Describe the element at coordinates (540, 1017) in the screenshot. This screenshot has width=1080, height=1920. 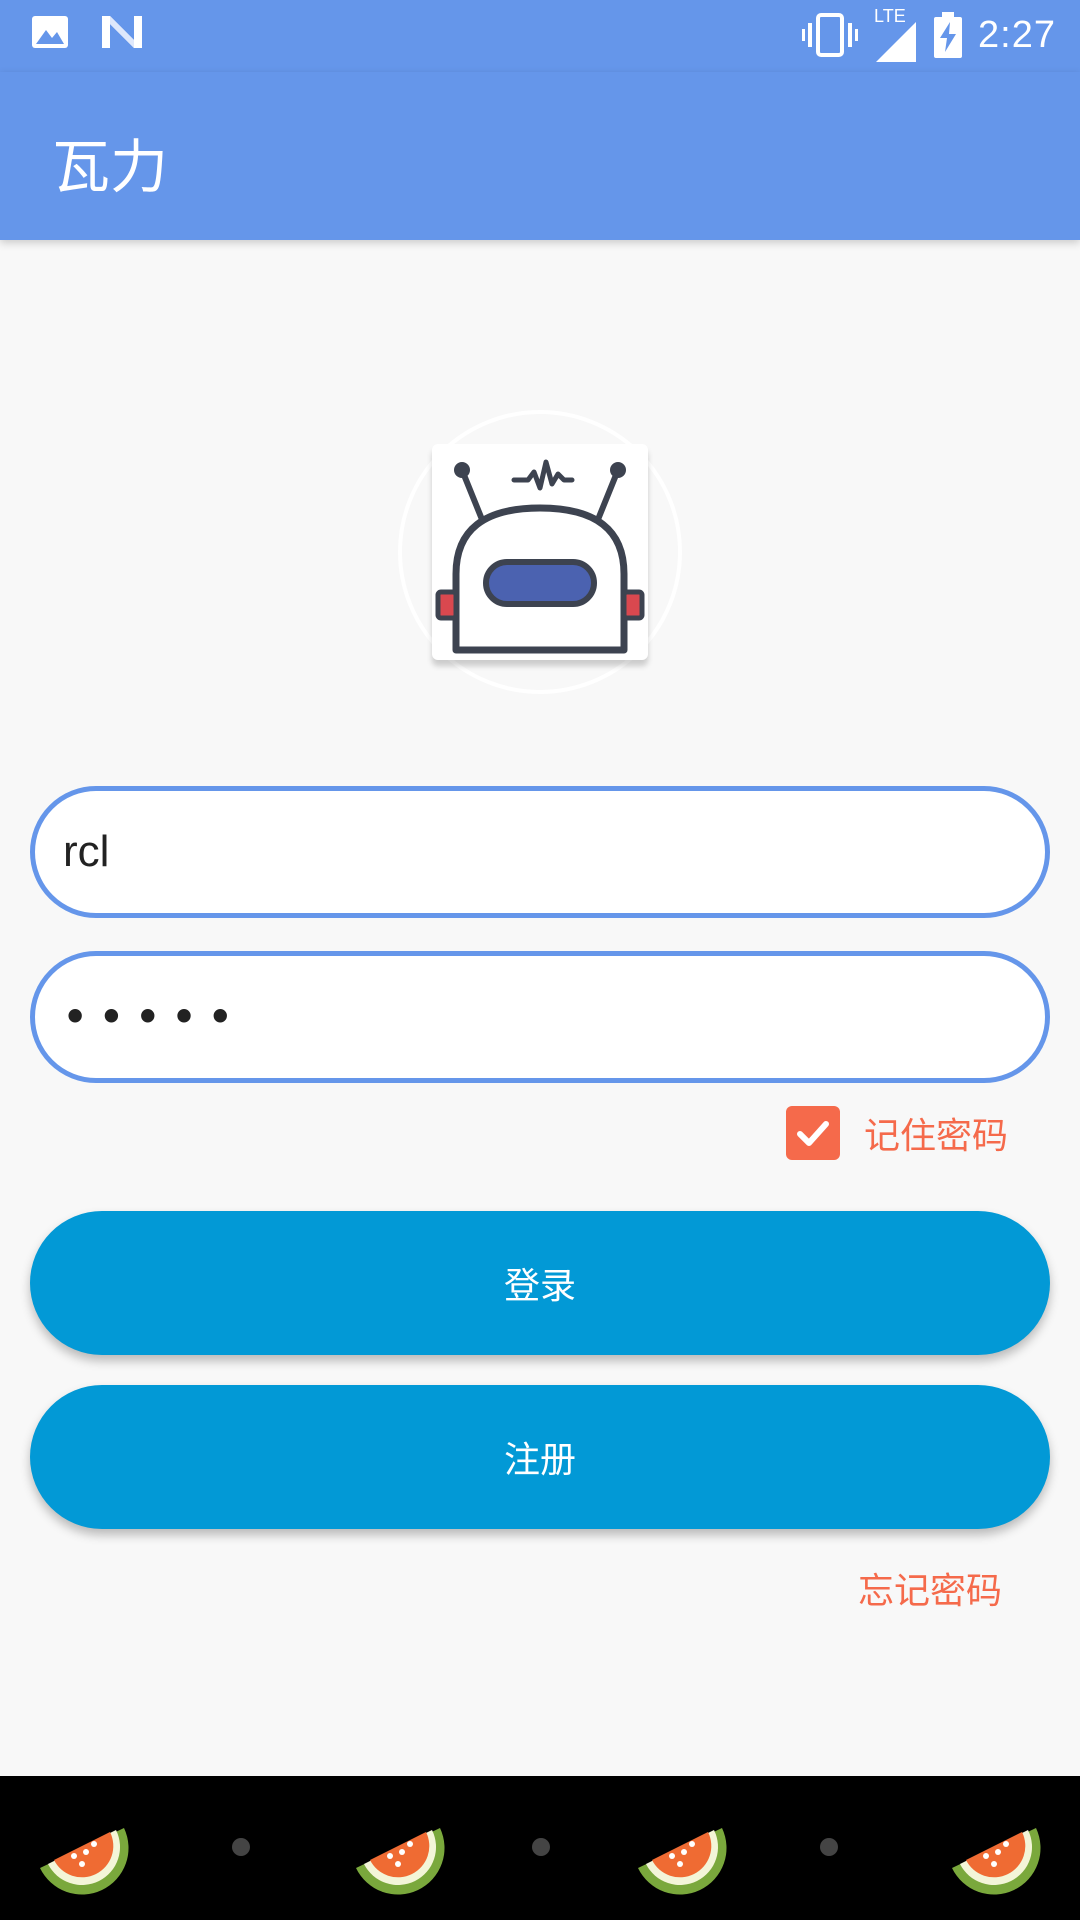
I see `password-input: •••••` at that location.